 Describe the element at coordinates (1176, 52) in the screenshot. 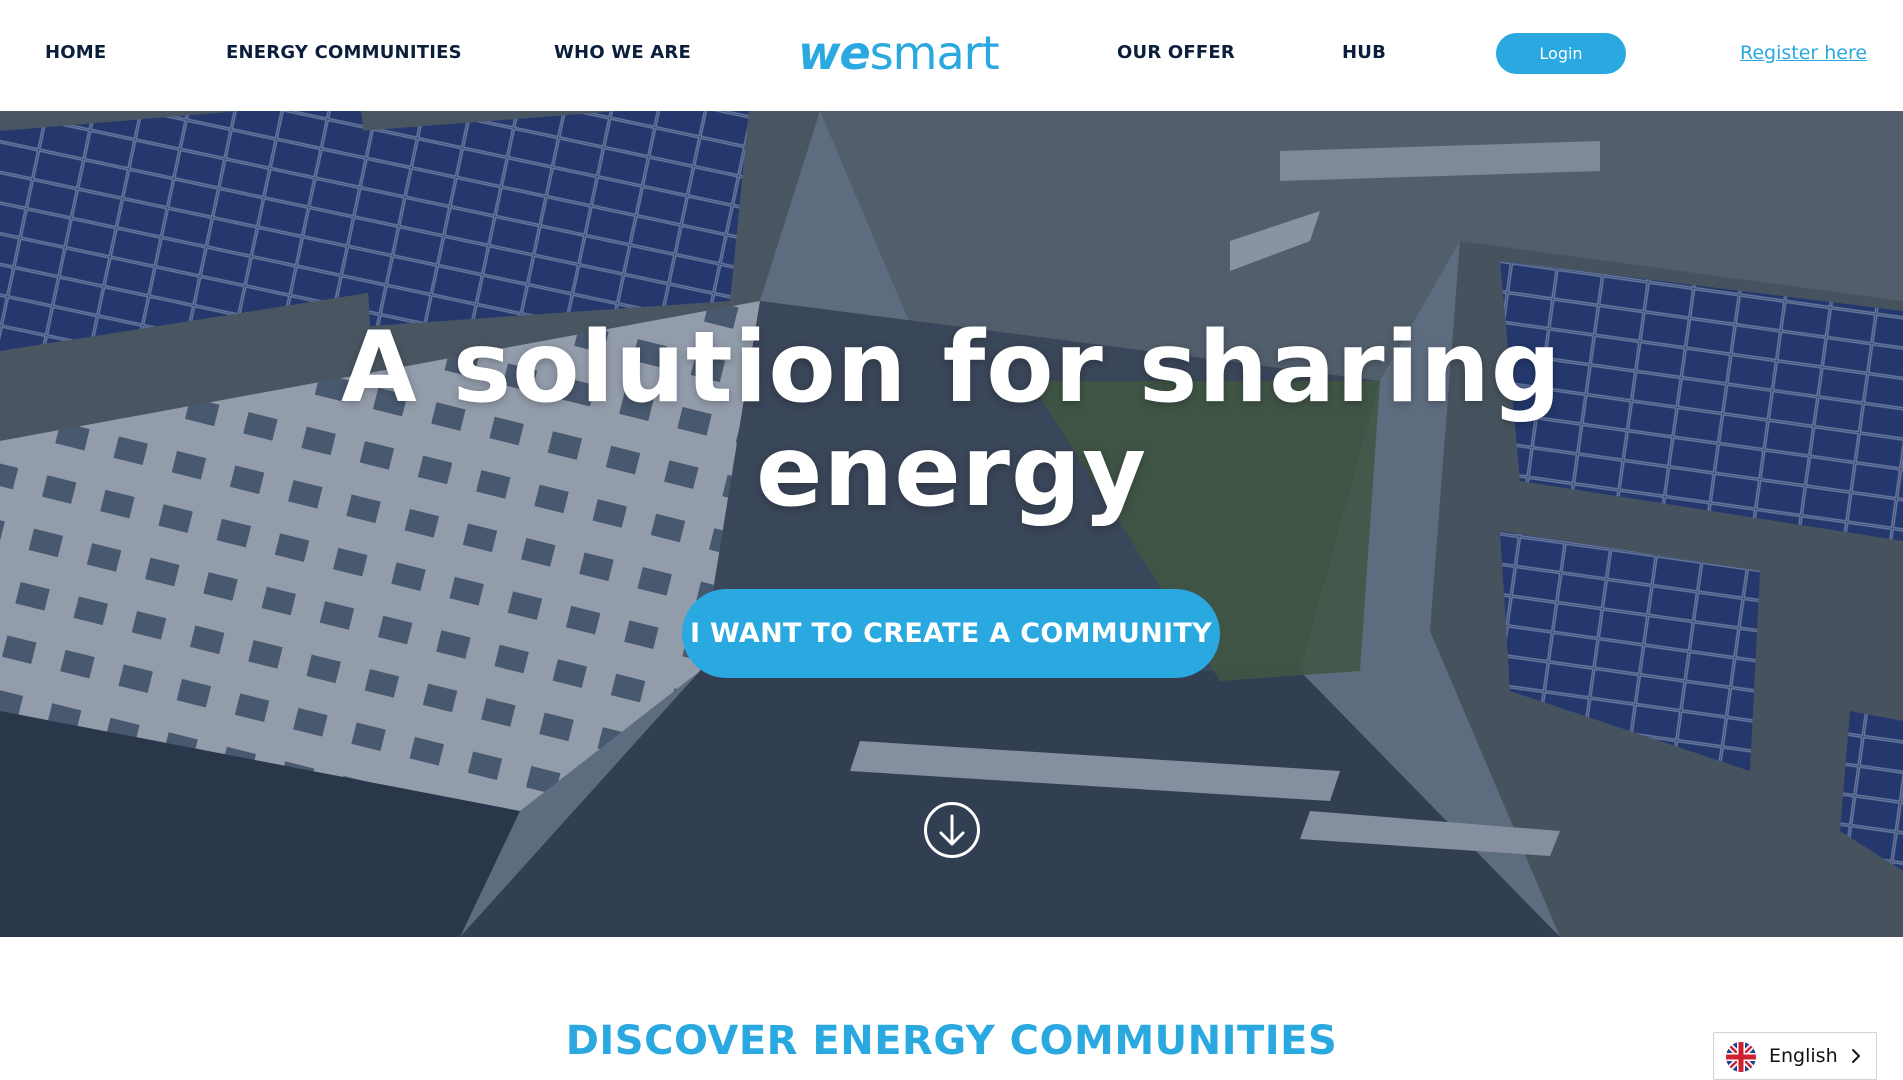

I see `nav-our-offer: OUR OFFER` at that location.